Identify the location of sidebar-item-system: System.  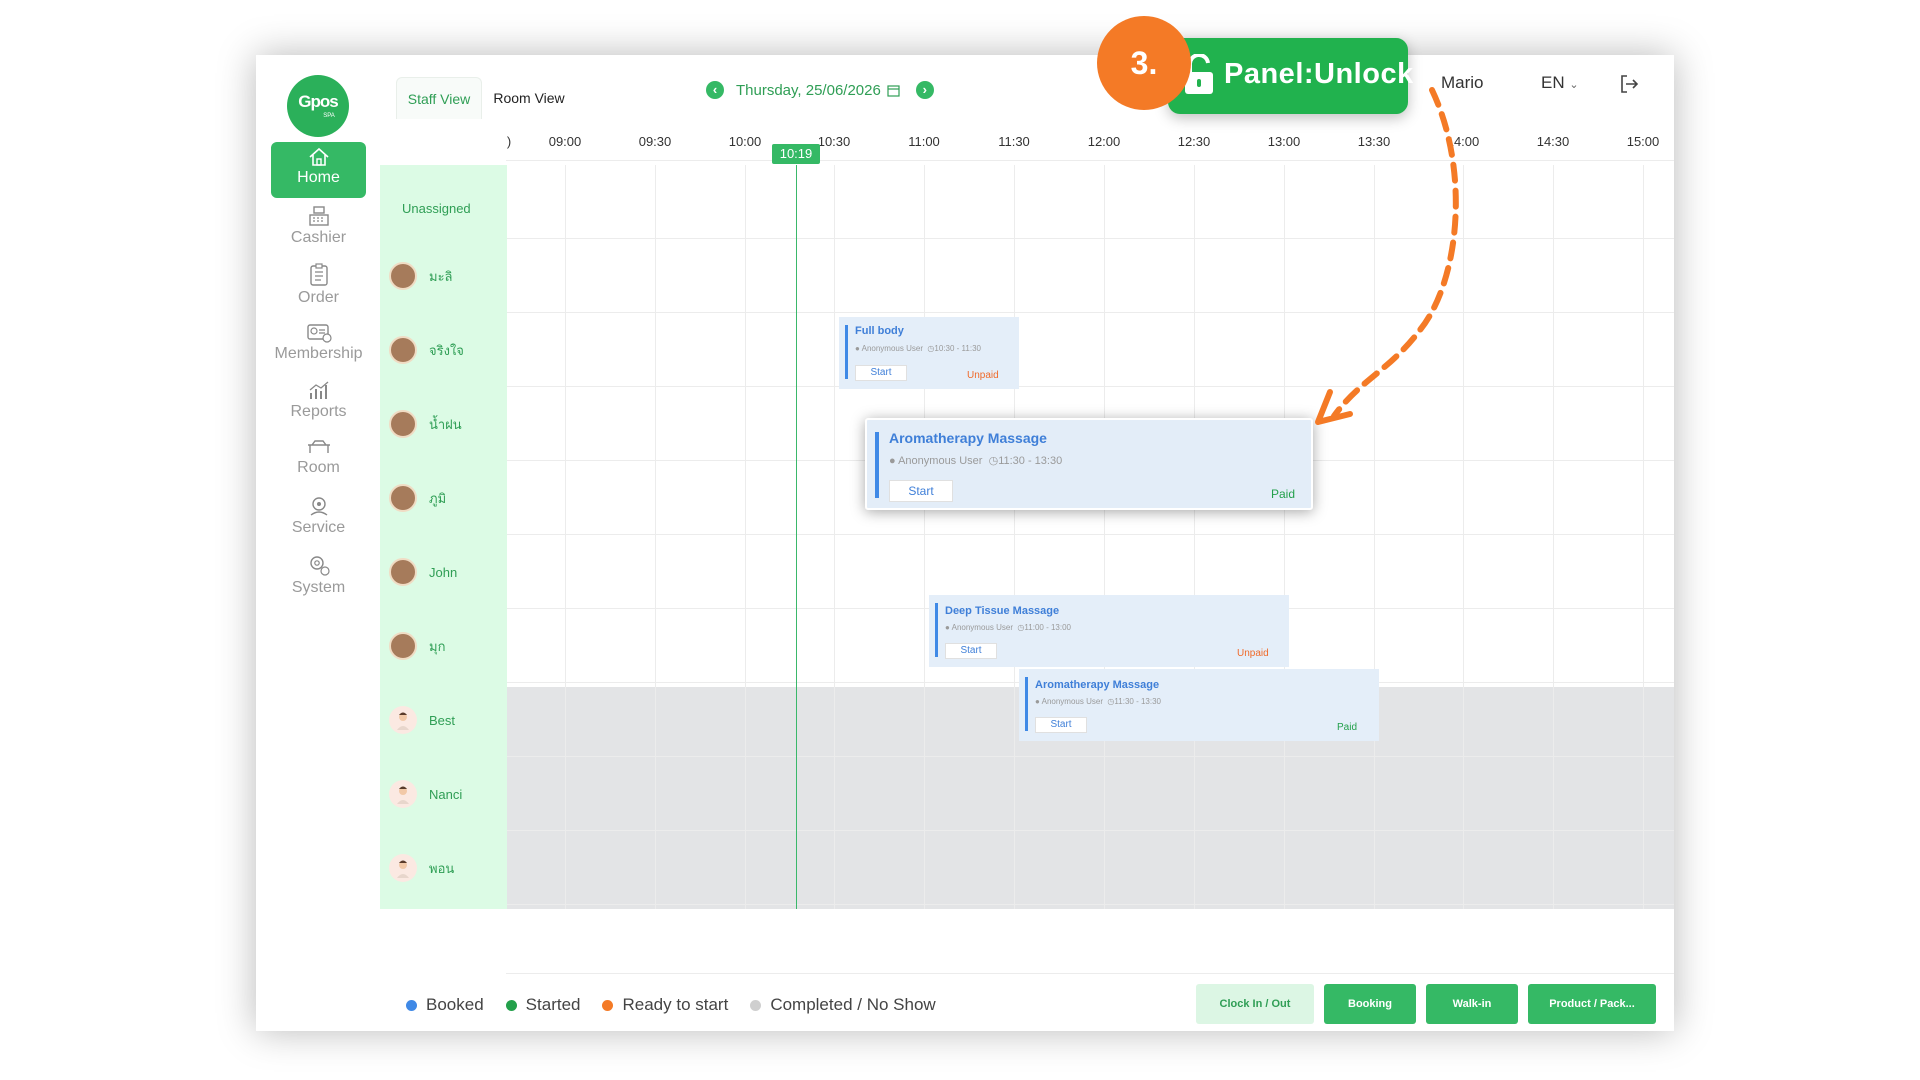
(318, 576).